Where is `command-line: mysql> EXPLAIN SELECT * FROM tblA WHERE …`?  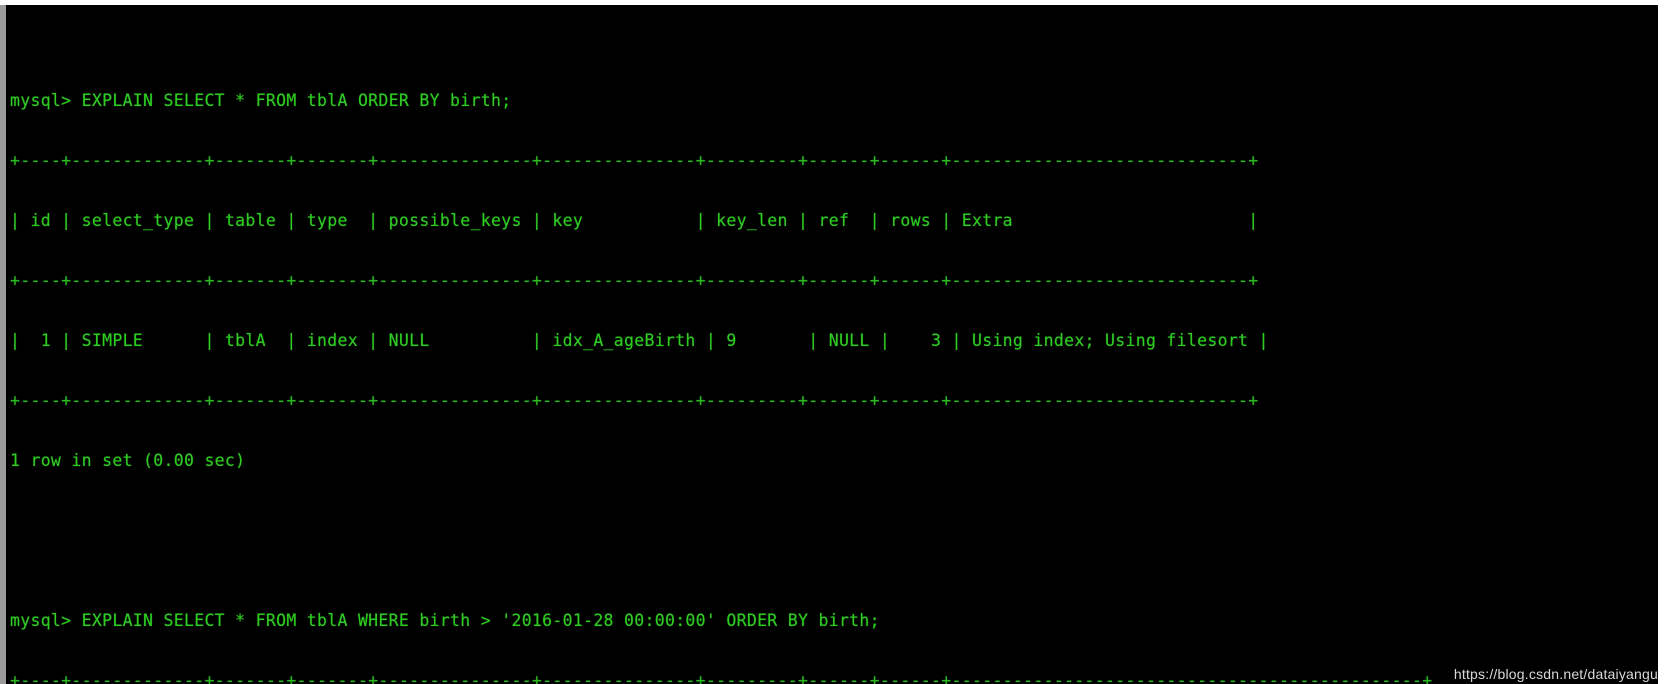 command-line: mysql> EXPLAIN SELECT * FROM tblA WHERE … is located at coordinates (445, 620).